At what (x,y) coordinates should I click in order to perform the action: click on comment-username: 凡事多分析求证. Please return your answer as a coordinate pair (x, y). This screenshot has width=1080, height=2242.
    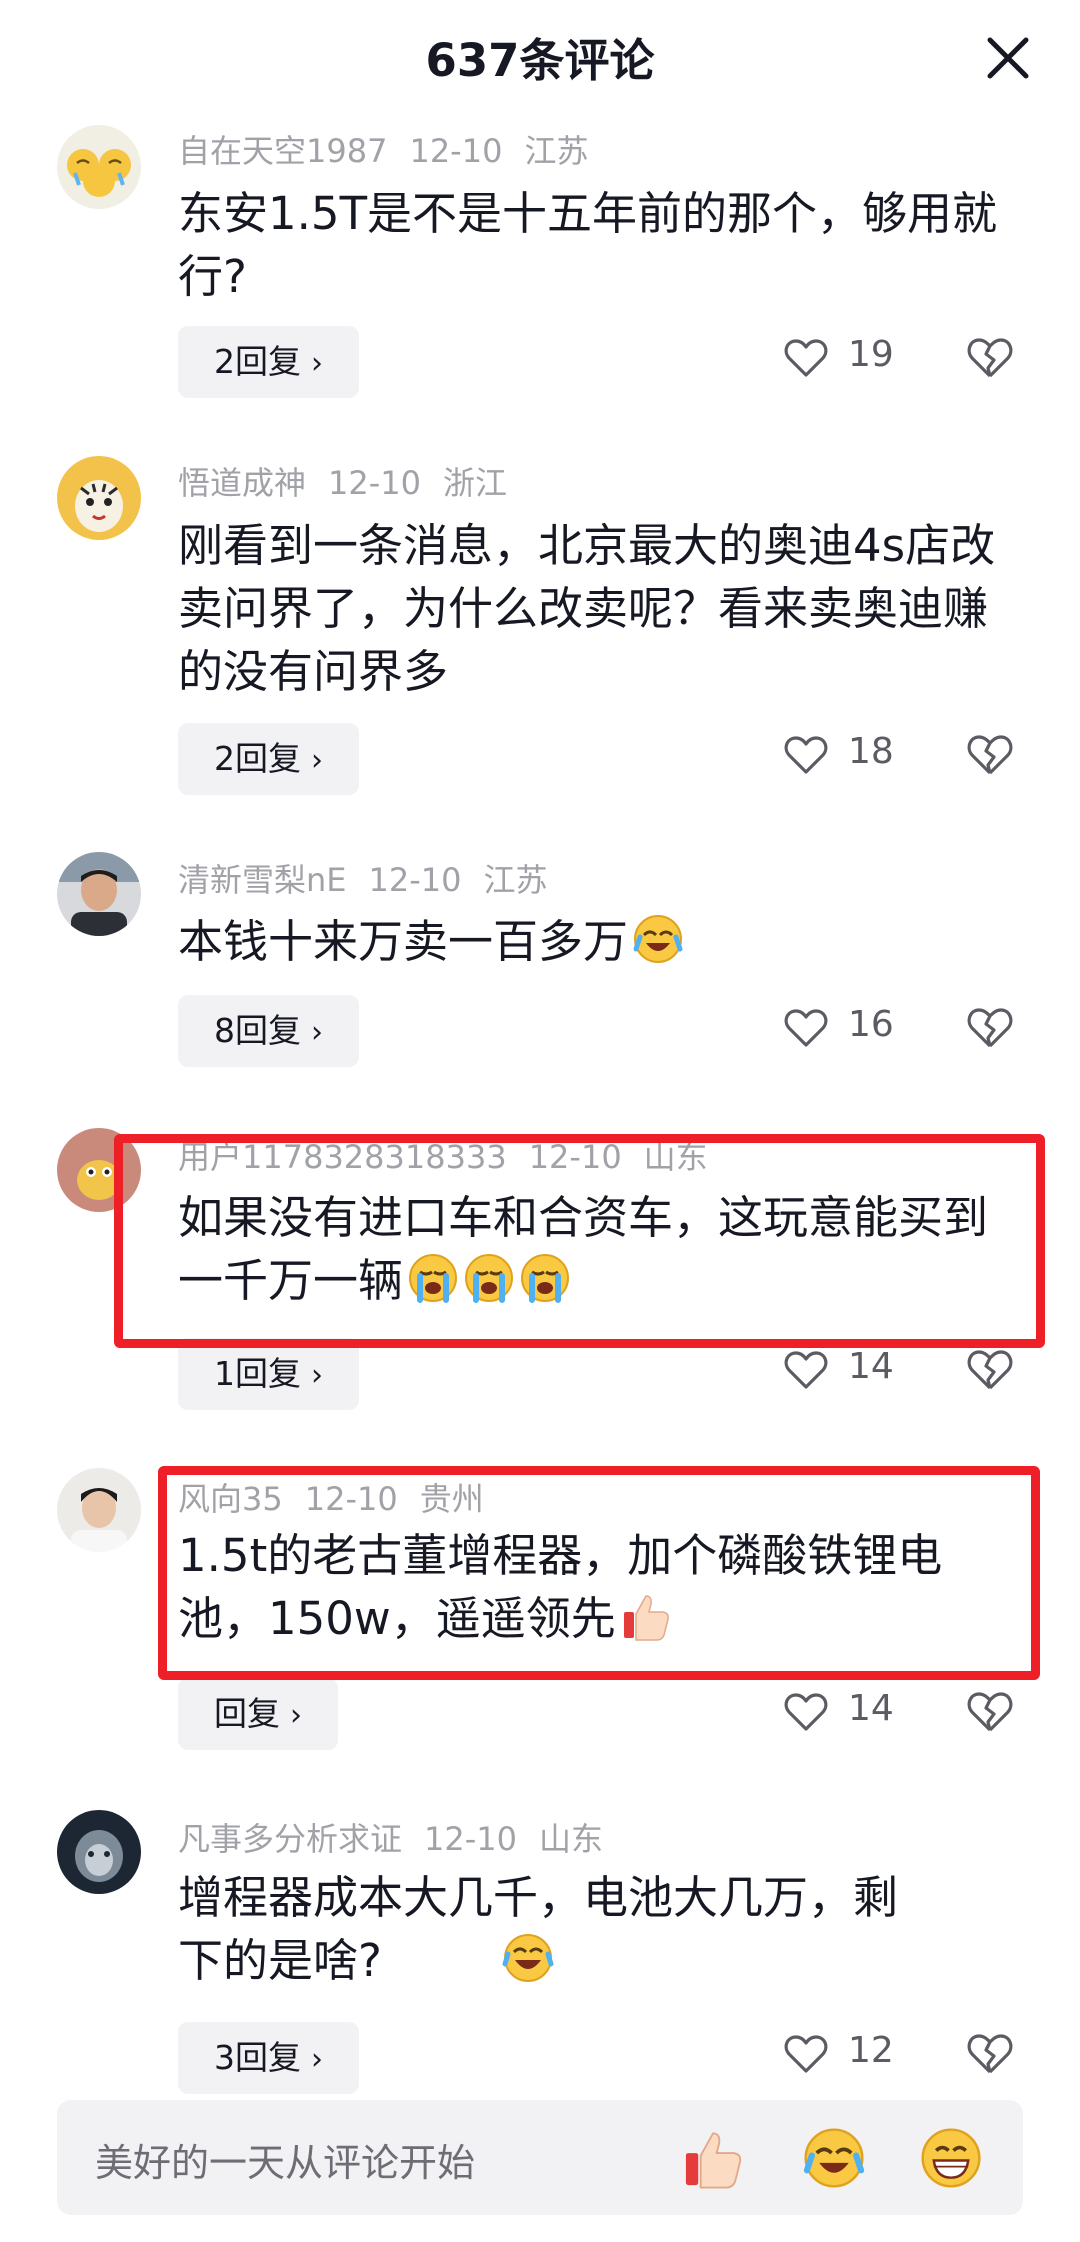
    Looking at the image, I should click on (290, 1839).